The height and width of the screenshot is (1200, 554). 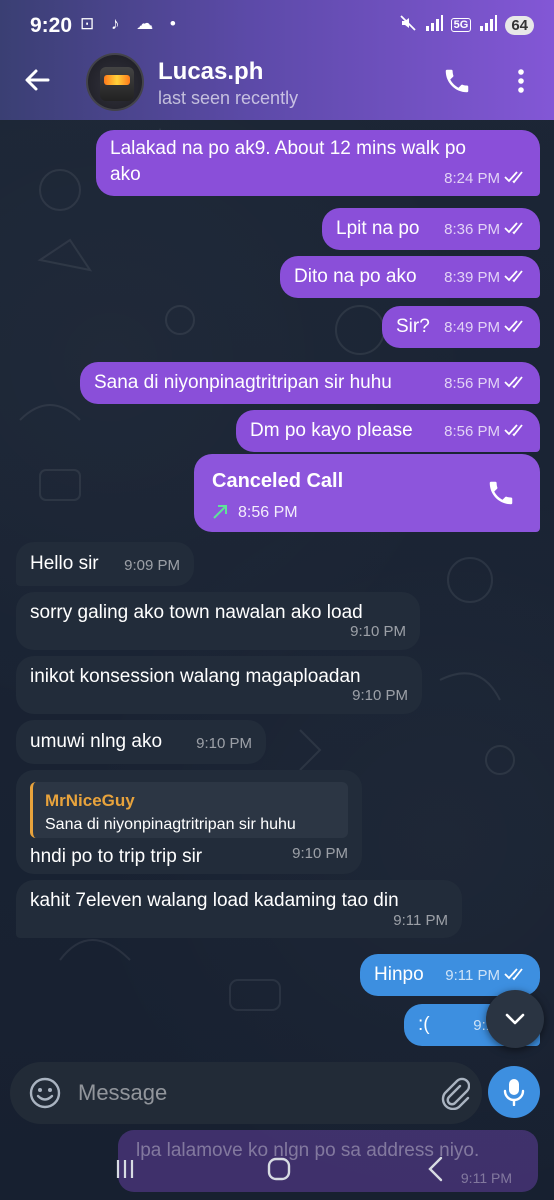 I want to click on home-button, so click(x=279, y=1169).